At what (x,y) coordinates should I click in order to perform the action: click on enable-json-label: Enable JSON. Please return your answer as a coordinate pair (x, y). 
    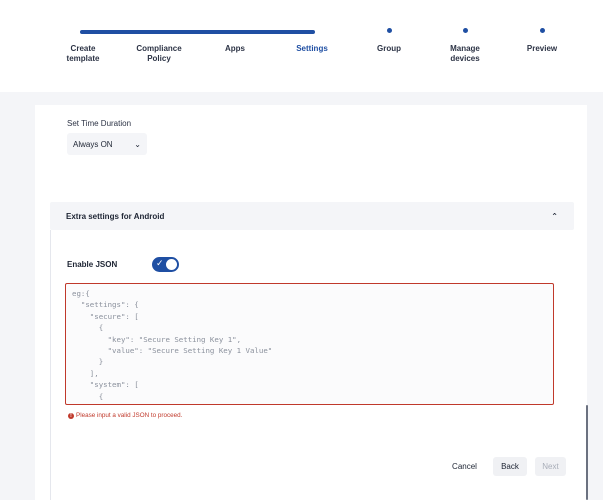
    Looking at the image, I should click on (92, 264).